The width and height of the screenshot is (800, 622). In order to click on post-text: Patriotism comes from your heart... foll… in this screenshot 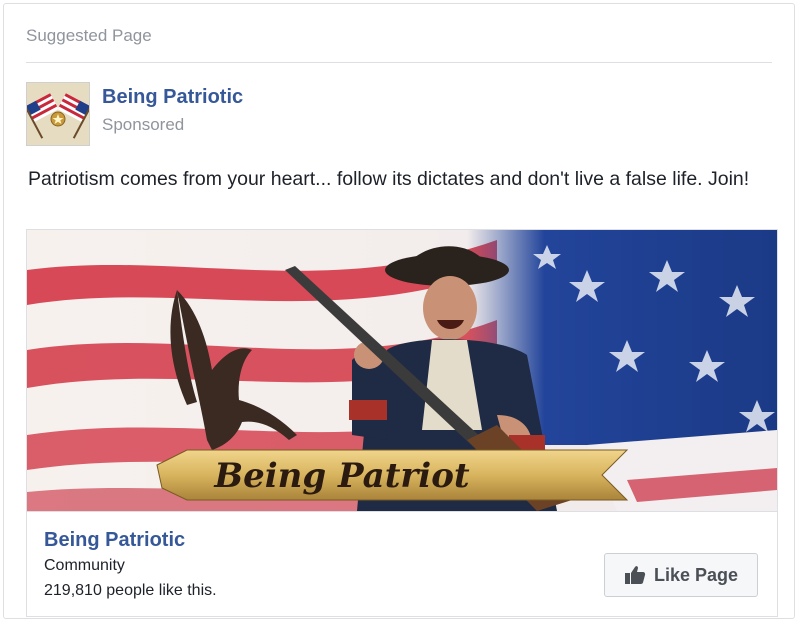, I will do `click(389, 179)`.